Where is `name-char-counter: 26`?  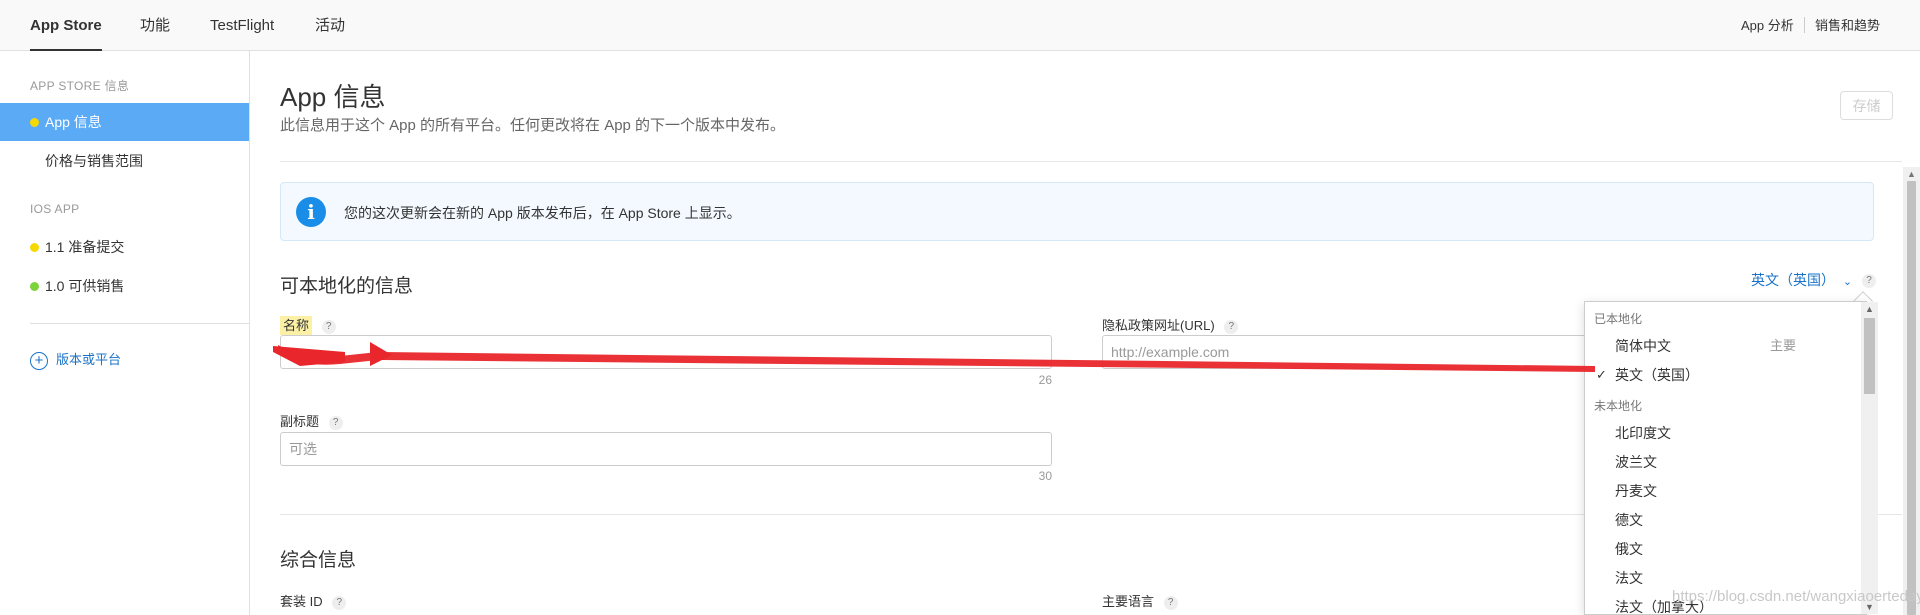 name-char-counter: 26 is located at coordinates (1045, 380).